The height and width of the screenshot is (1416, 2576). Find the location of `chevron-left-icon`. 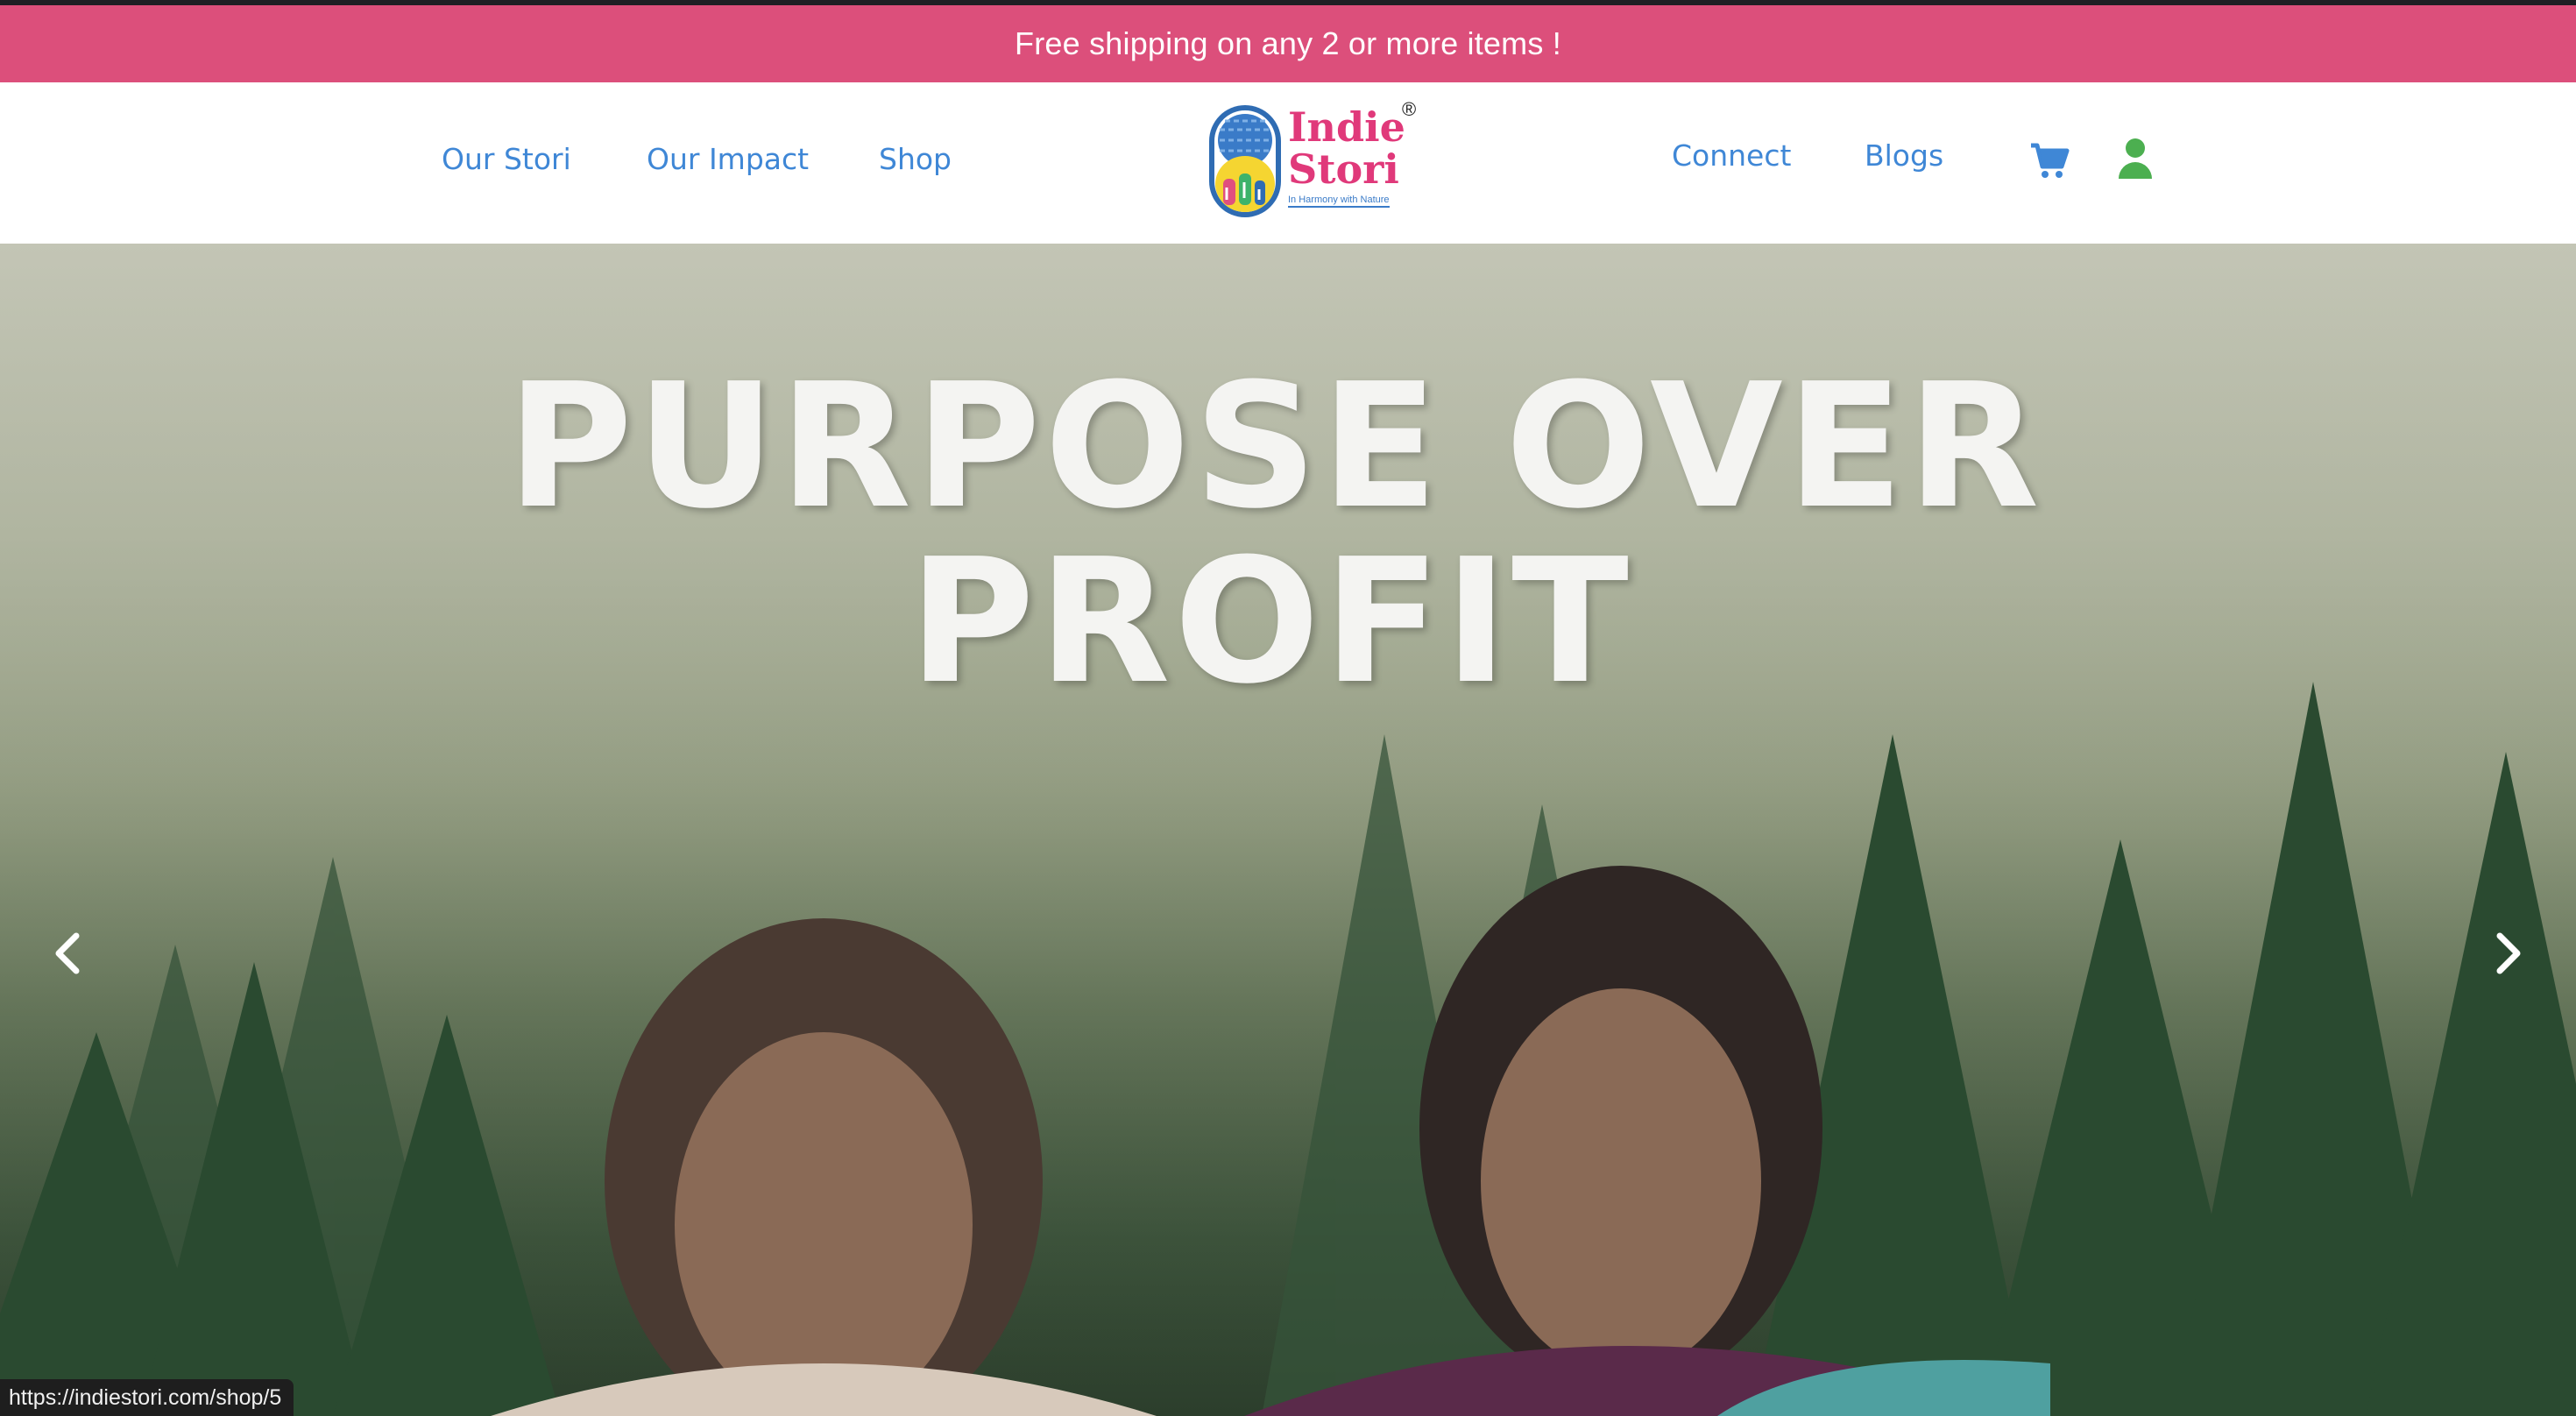

chevron-left-icon is located at coordinates (67, 953).